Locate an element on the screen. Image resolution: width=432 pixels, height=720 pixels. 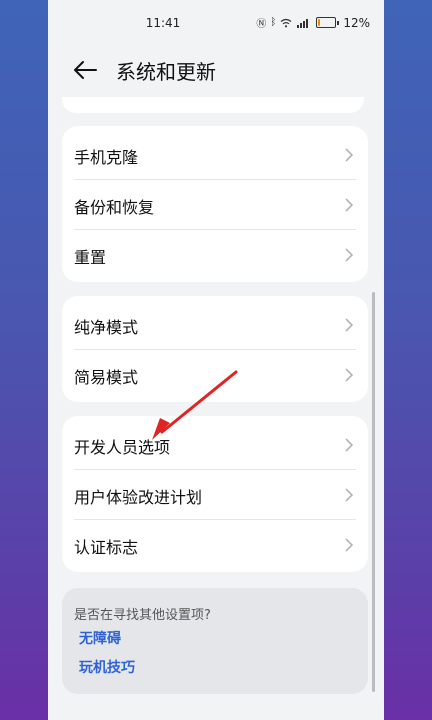
item-label: 手机克隆 is located at coordinates (106, 157).